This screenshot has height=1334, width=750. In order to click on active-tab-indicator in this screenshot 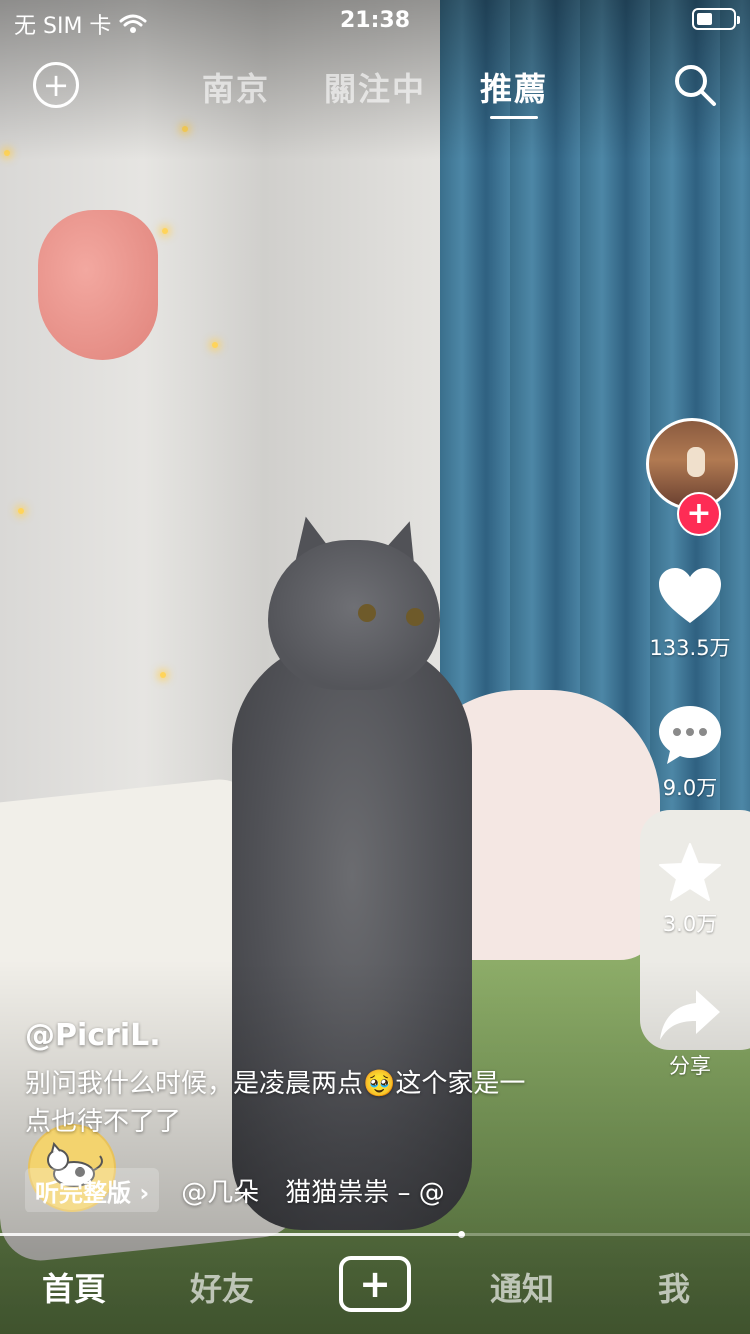, I will do `click(514, 117)`.